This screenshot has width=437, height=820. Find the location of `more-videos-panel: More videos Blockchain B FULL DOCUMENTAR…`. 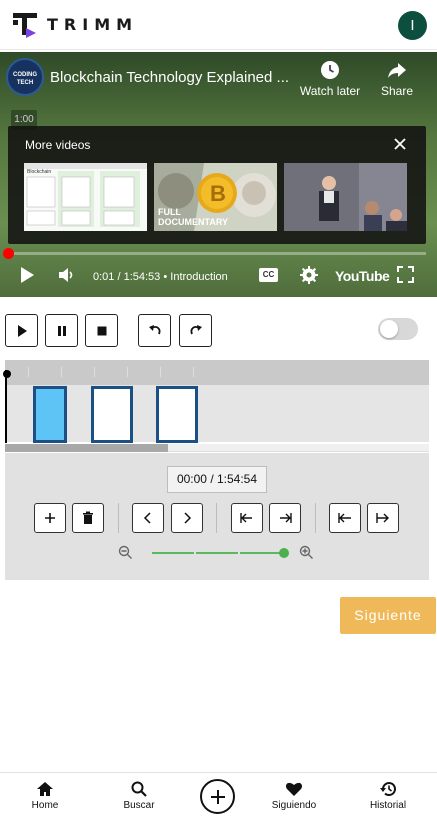

more-videos-panel: More videos Blockchain B FULL DOCUMENTAR… is located at coordinates (217, 185).